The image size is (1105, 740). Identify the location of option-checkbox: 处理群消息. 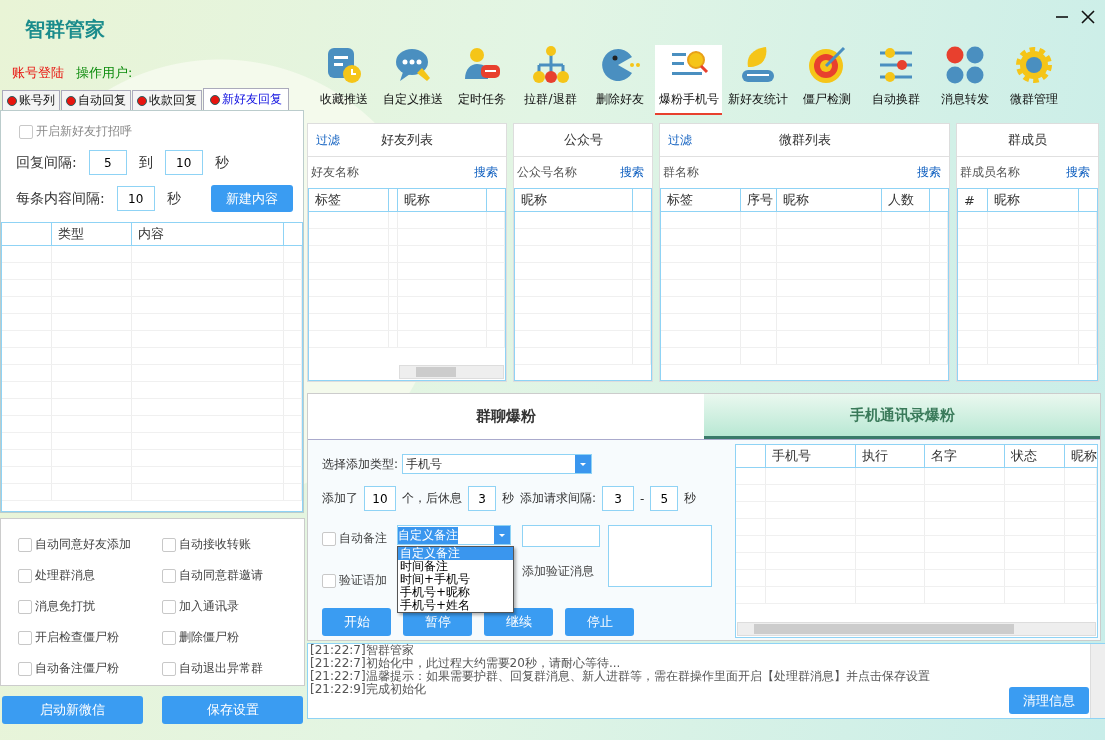
(90, 575).